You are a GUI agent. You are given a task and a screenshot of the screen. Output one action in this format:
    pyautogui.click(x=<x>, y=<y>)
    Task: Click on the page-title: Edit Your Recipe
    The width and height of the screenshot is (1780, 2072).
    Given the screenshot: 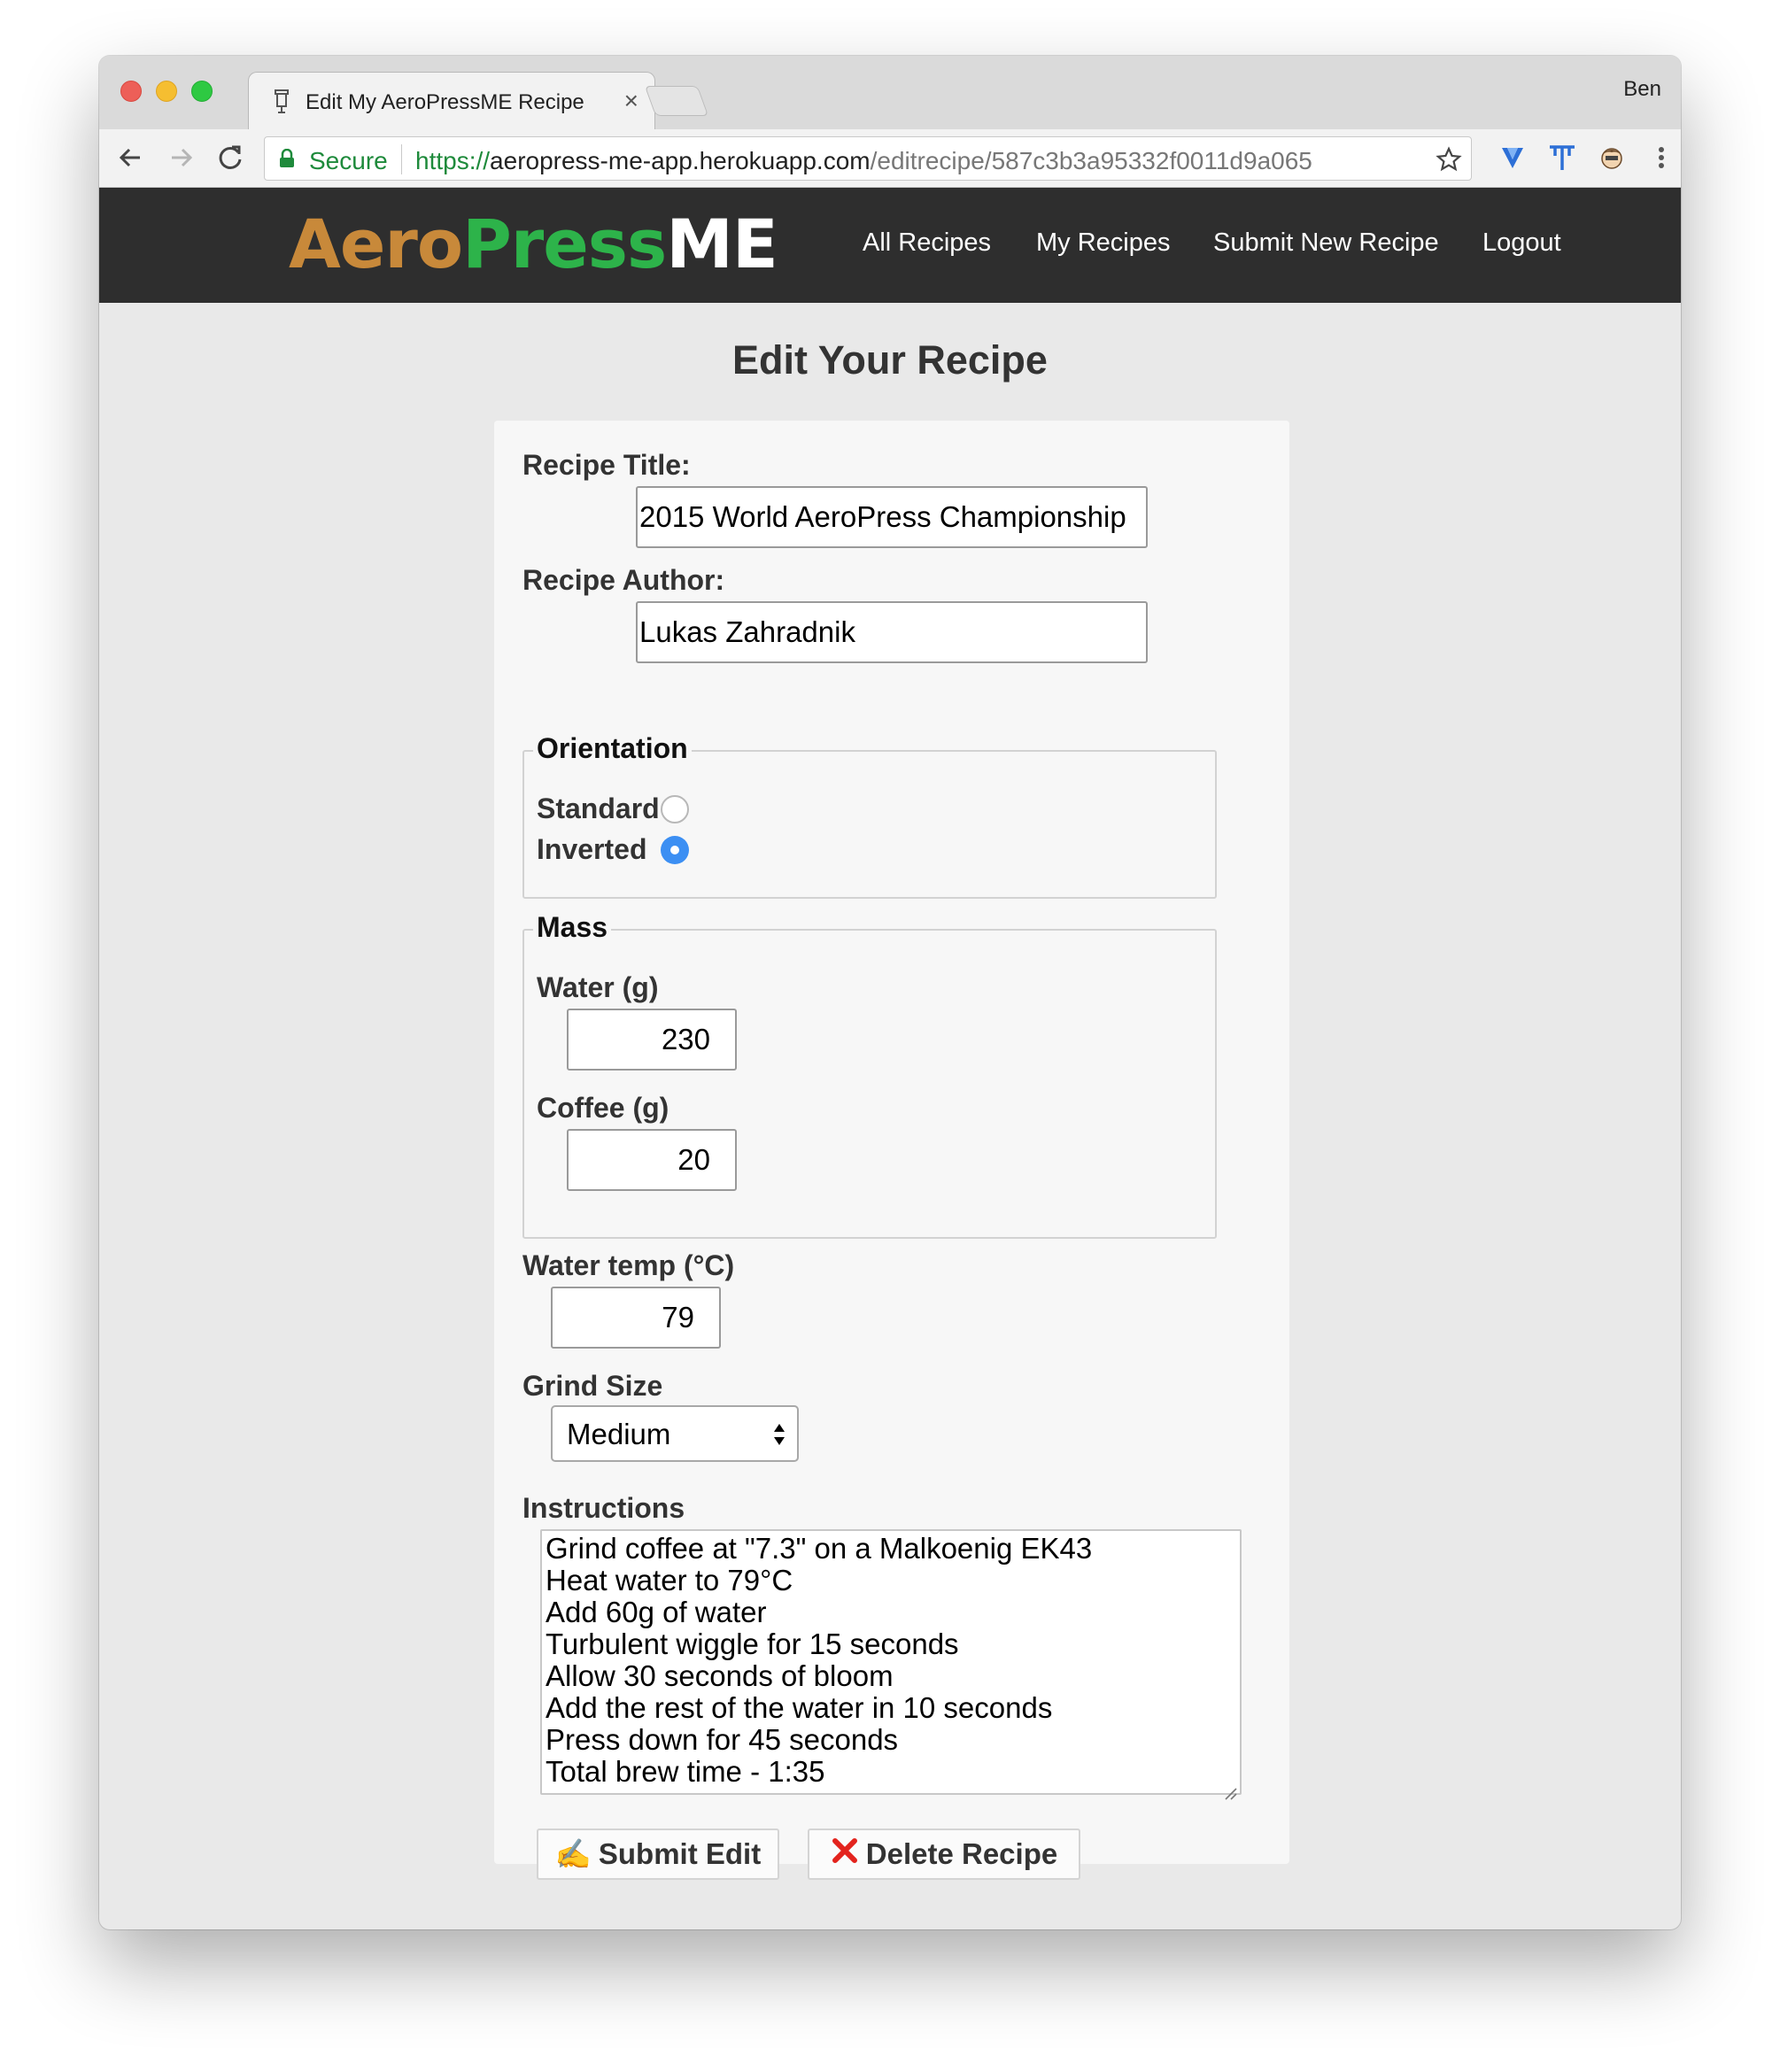 What is the action you would take?
    pyautogui.click(x=890, y=360)
    